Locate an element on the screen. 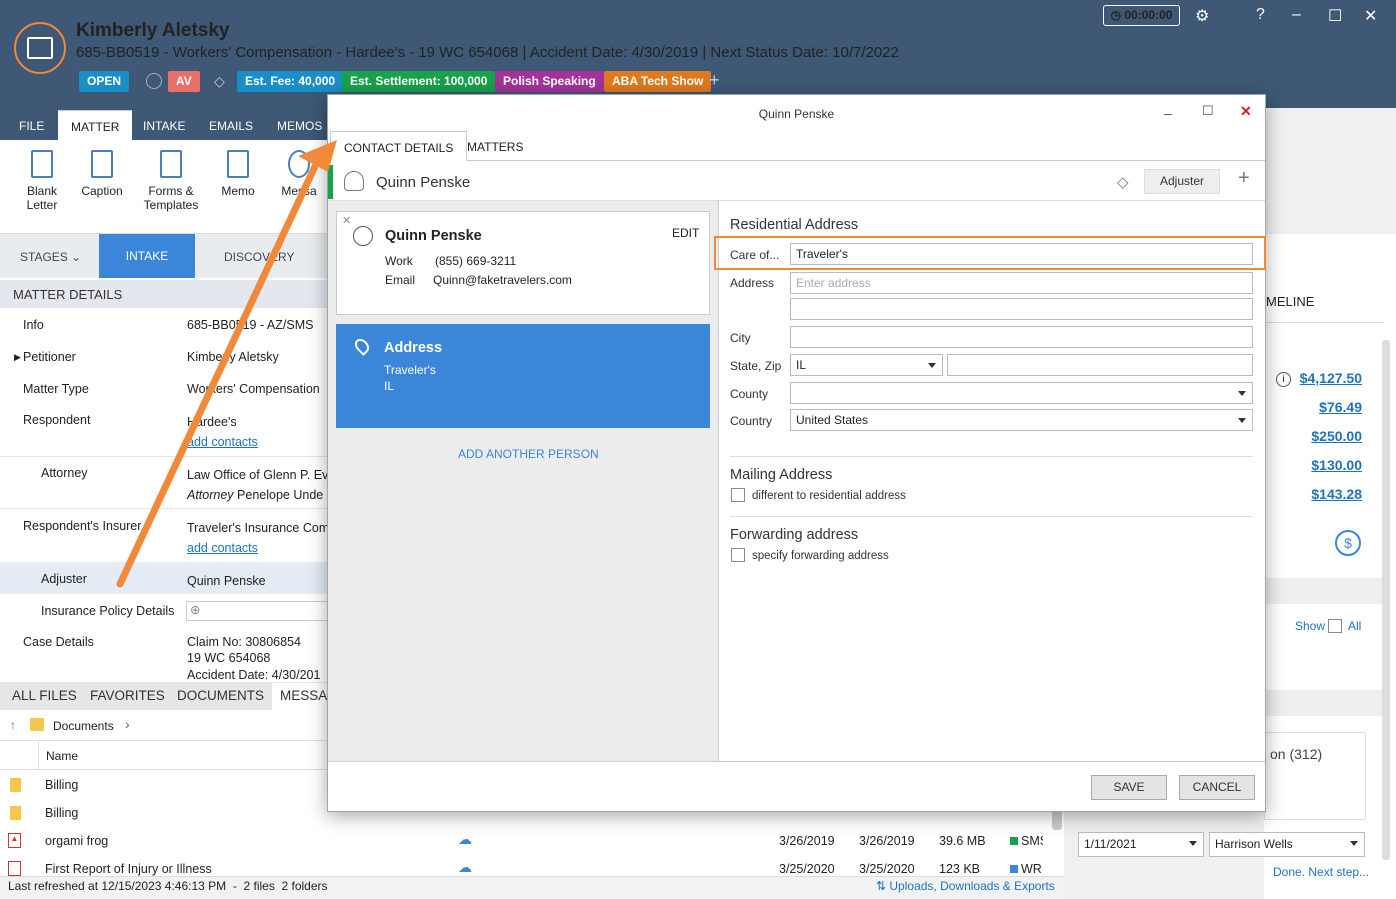  forwarding-checkbox-label: specify forwarding address is located at coordinates (820, 556).